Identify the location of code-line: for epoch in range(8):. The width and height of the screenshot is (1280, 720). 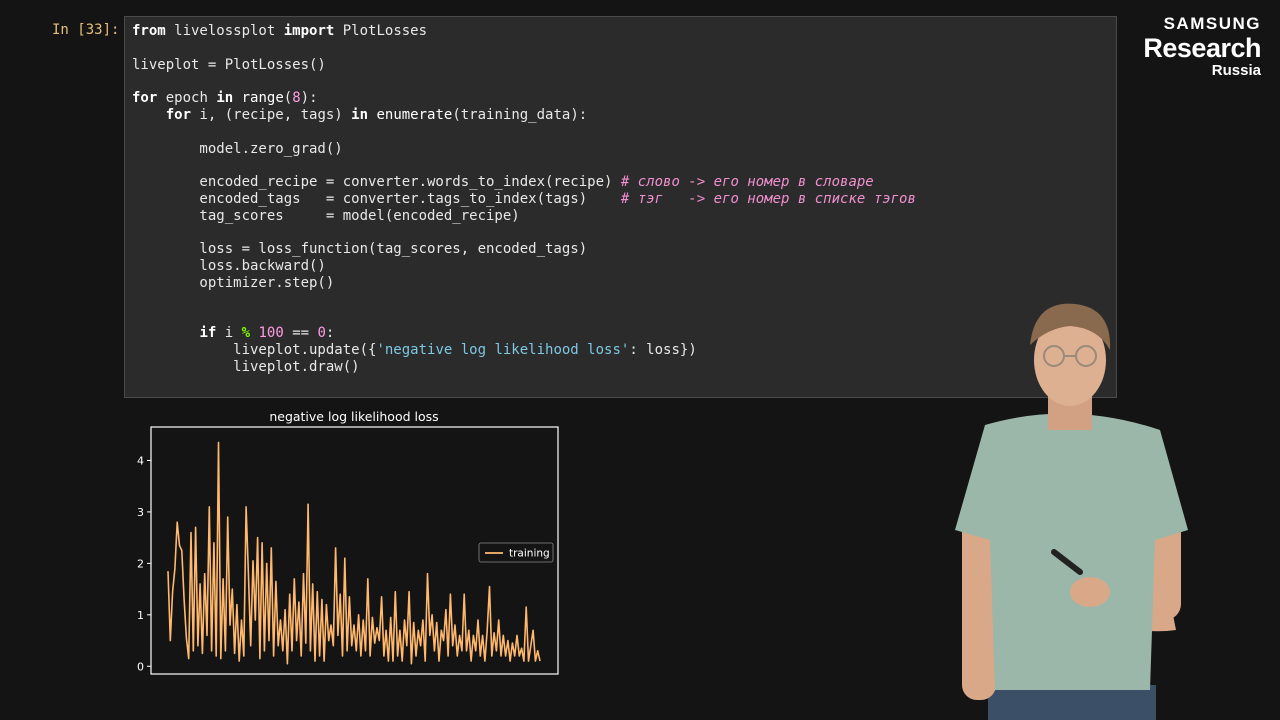
(524, 98).